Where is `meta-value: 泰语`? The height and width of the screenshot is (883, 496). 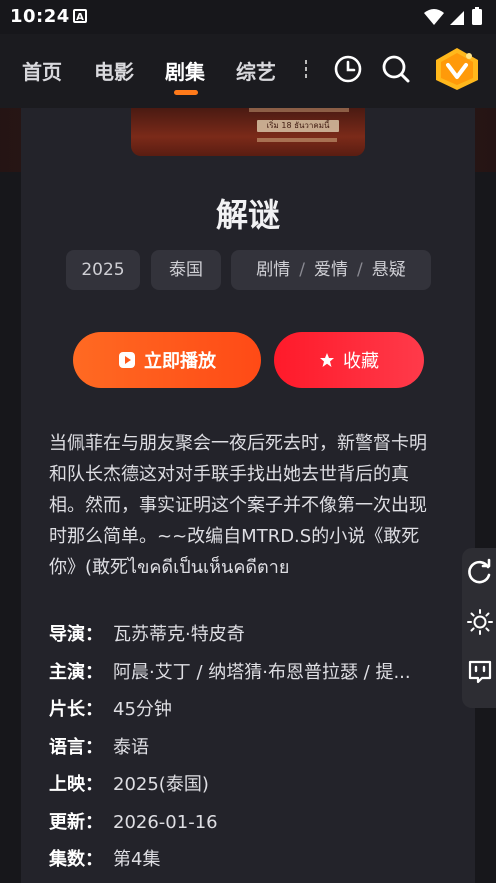 meta-value: 泰语 is located at coordinates (131, 747).